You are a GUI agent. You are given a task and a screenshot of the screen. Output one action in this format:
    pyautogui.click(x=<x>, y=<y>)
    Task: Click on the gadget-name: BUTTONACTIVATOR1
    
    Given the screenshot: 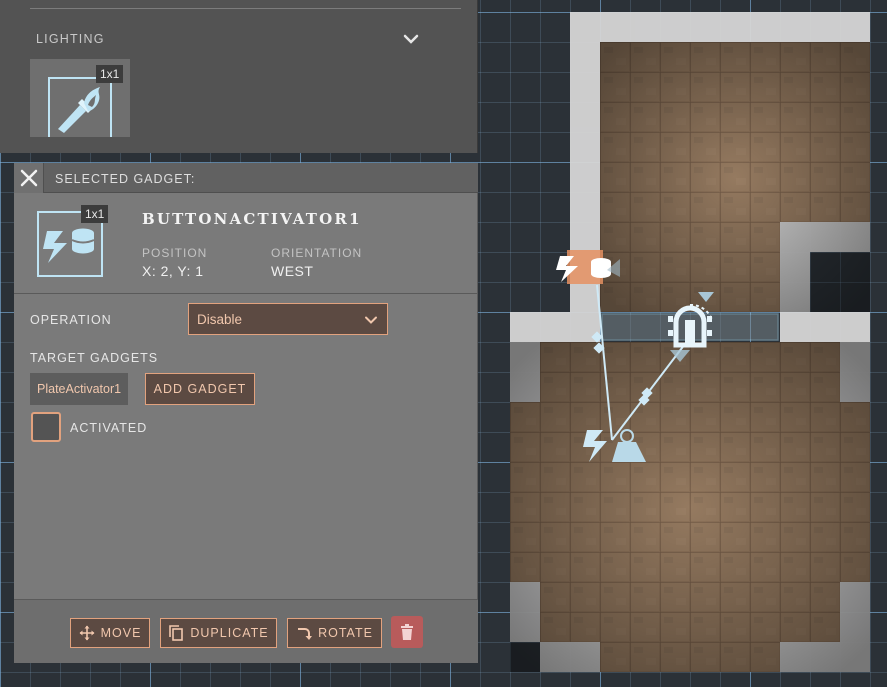 What is the action you would take?
    pyautogui.click(x=252, y=219)
    